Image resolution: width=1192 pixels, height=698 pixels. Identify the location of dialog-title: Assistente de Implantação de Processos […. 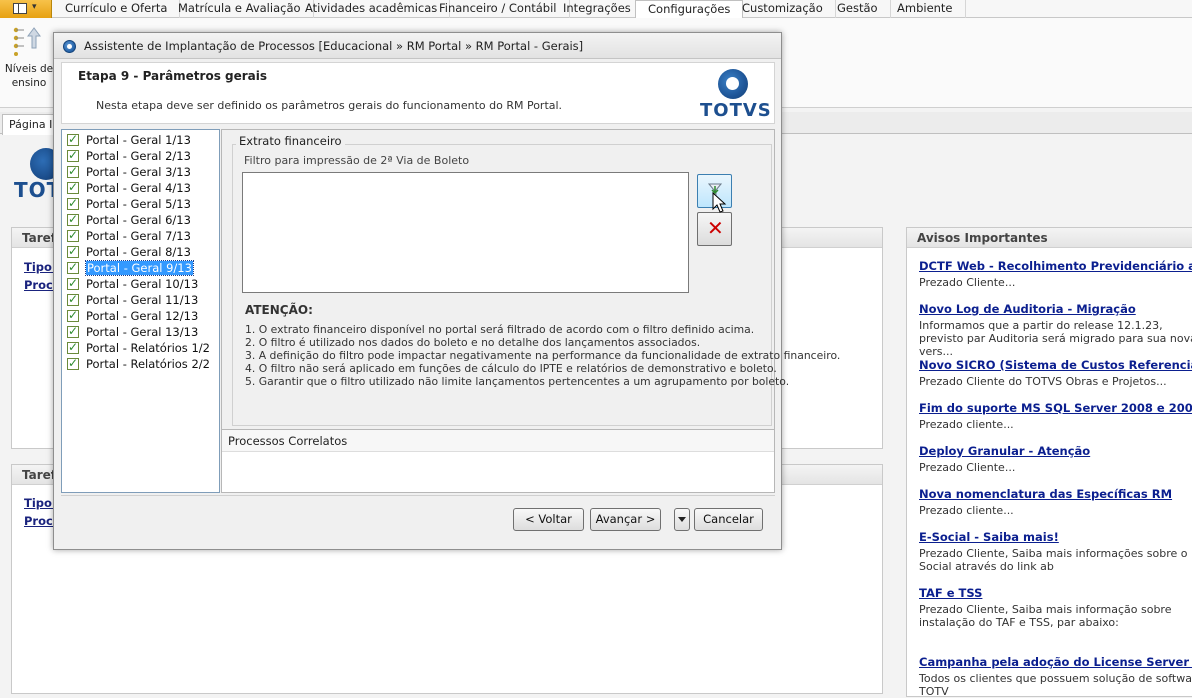
(334, 46).